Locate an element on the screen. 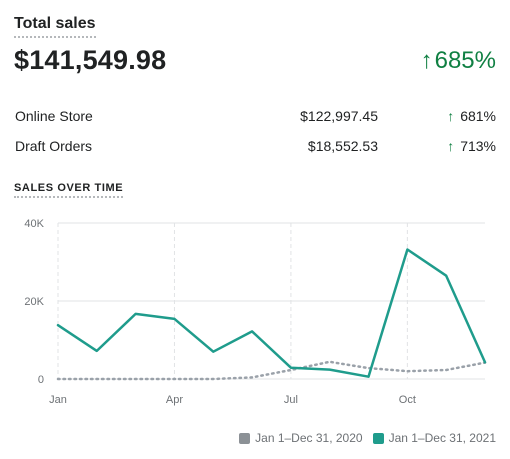  breakdown-label: Online Store is located at coordinates (54, 116).